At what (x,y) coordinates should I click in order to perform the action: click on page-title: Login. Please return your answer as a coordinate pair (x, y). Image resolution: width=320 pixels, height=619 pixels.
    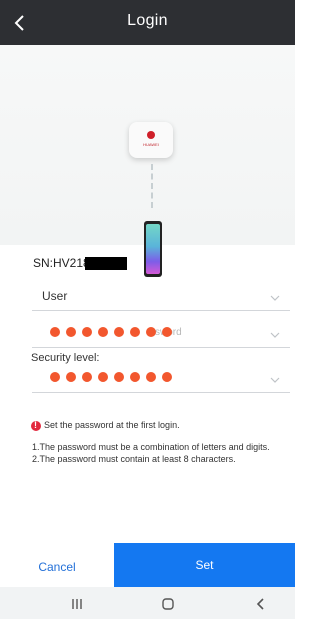
    Looking at the image, I should click on (147, 20).